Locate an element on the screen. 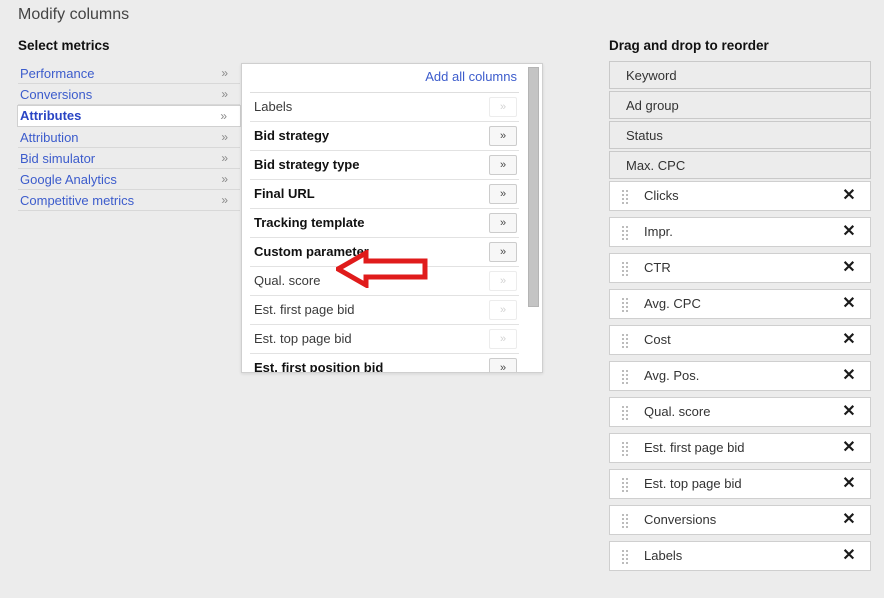 This screenshot has width=884, height=598. category-item-competitive-metrics: Competitive metrics » is located at coordinates (129, 200).